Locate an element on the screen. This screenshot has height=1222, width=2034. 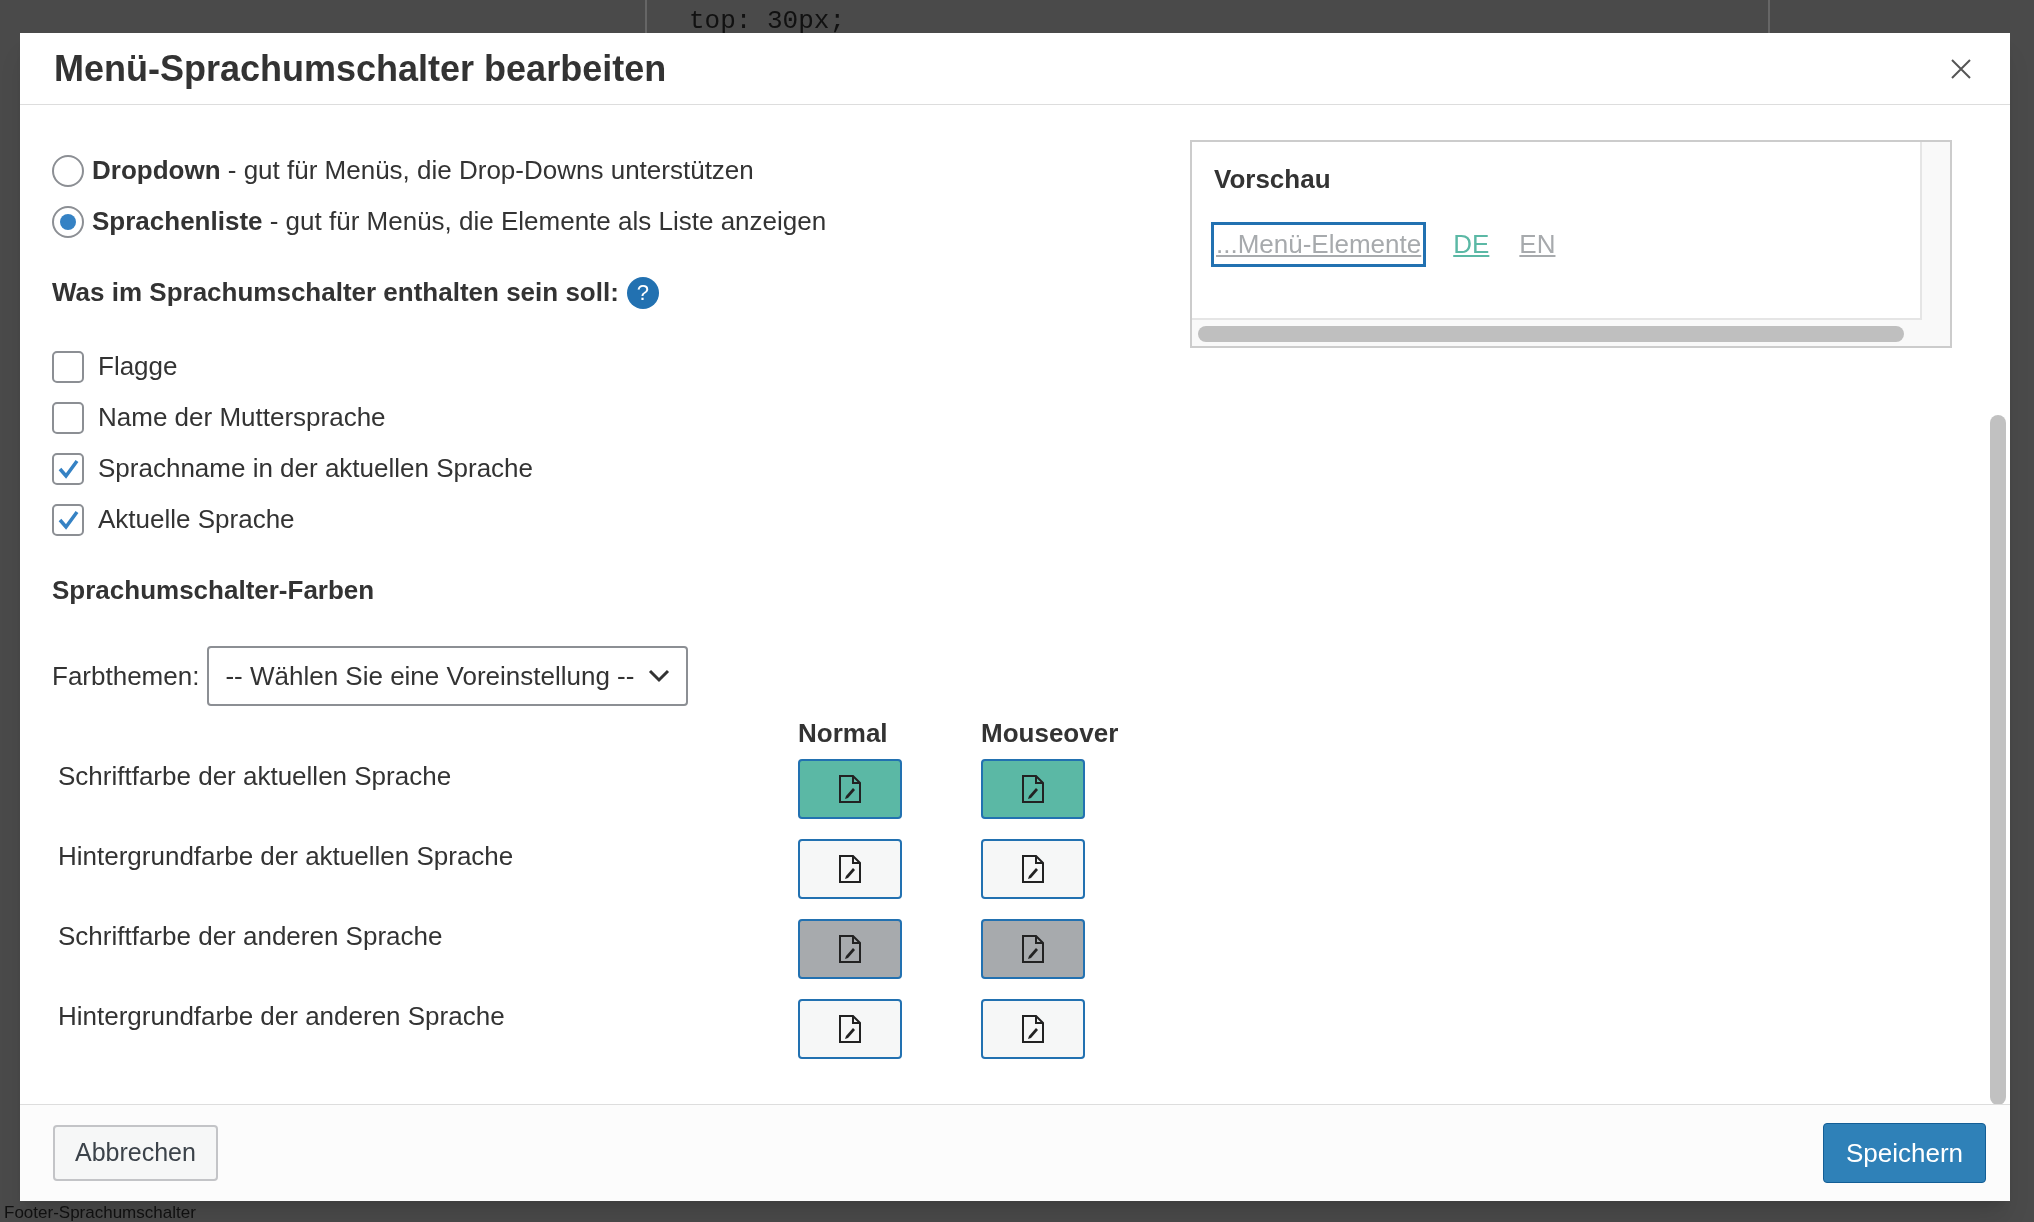
section-heading: Sprachumschalter-Farben is located at coordinates (213, 590).